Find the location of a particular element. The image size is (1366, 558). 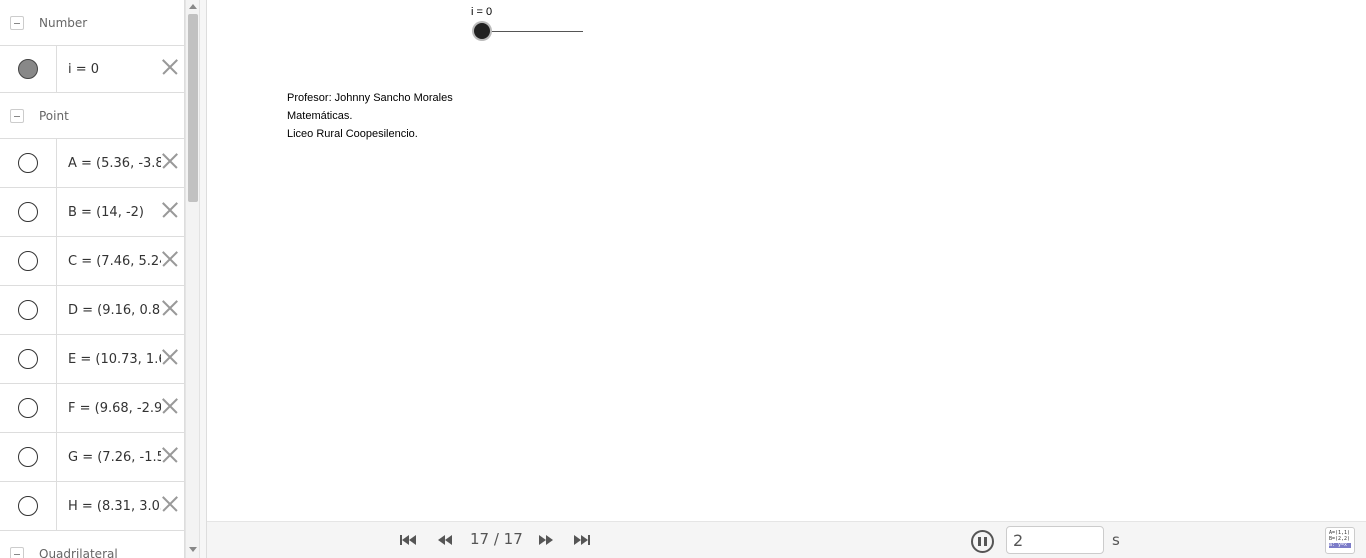

algebra-item-i: i = 0 is located at coordinates (92, 69).